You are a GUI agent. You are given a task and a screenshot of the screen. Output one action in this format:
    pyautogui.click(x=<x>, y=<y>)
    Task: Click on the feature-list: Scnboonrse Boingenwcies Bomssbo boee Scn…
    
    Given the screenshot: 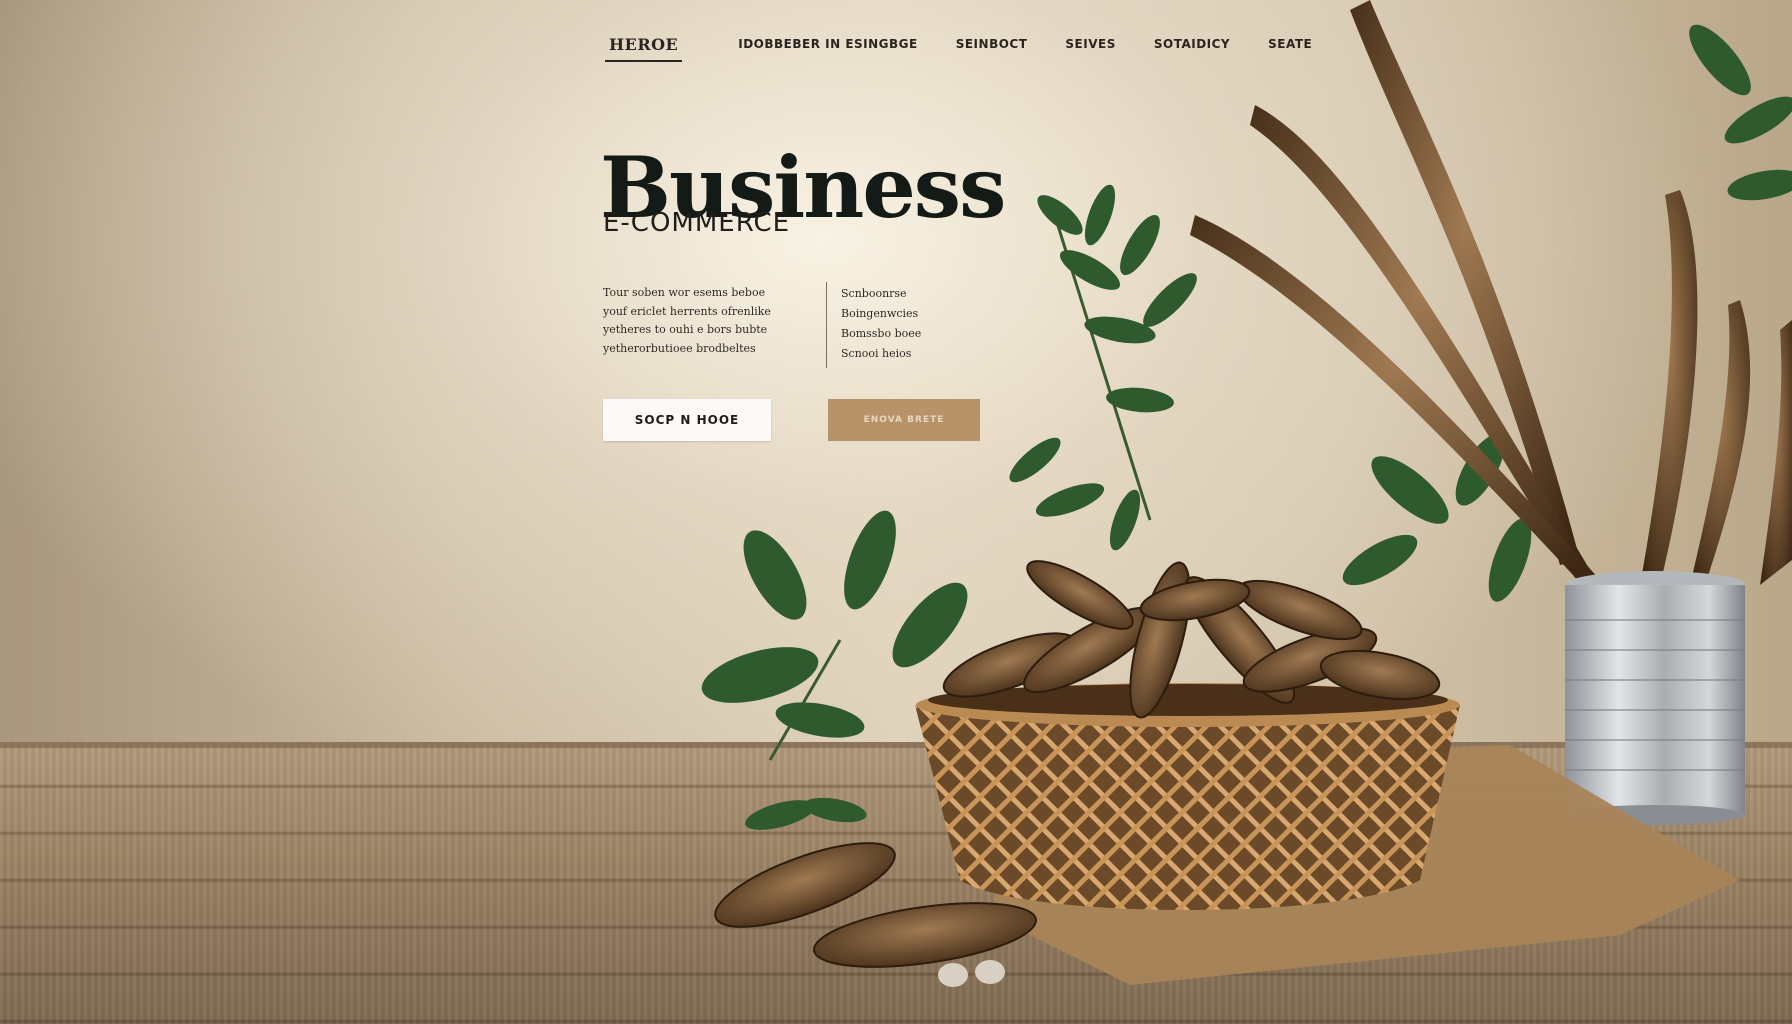 What is the action you would take?
    pyautogui.click(x=896, y=324)
    